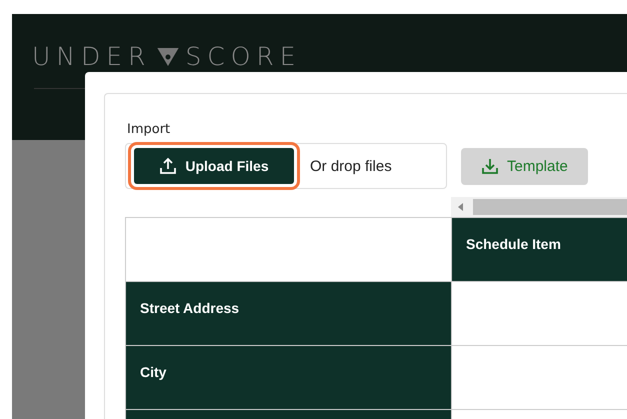 This screenshot has width=627, height=419. Describe the element at coordinates (149, 129) in the screenshot. I see `import-label: Import` at that location.